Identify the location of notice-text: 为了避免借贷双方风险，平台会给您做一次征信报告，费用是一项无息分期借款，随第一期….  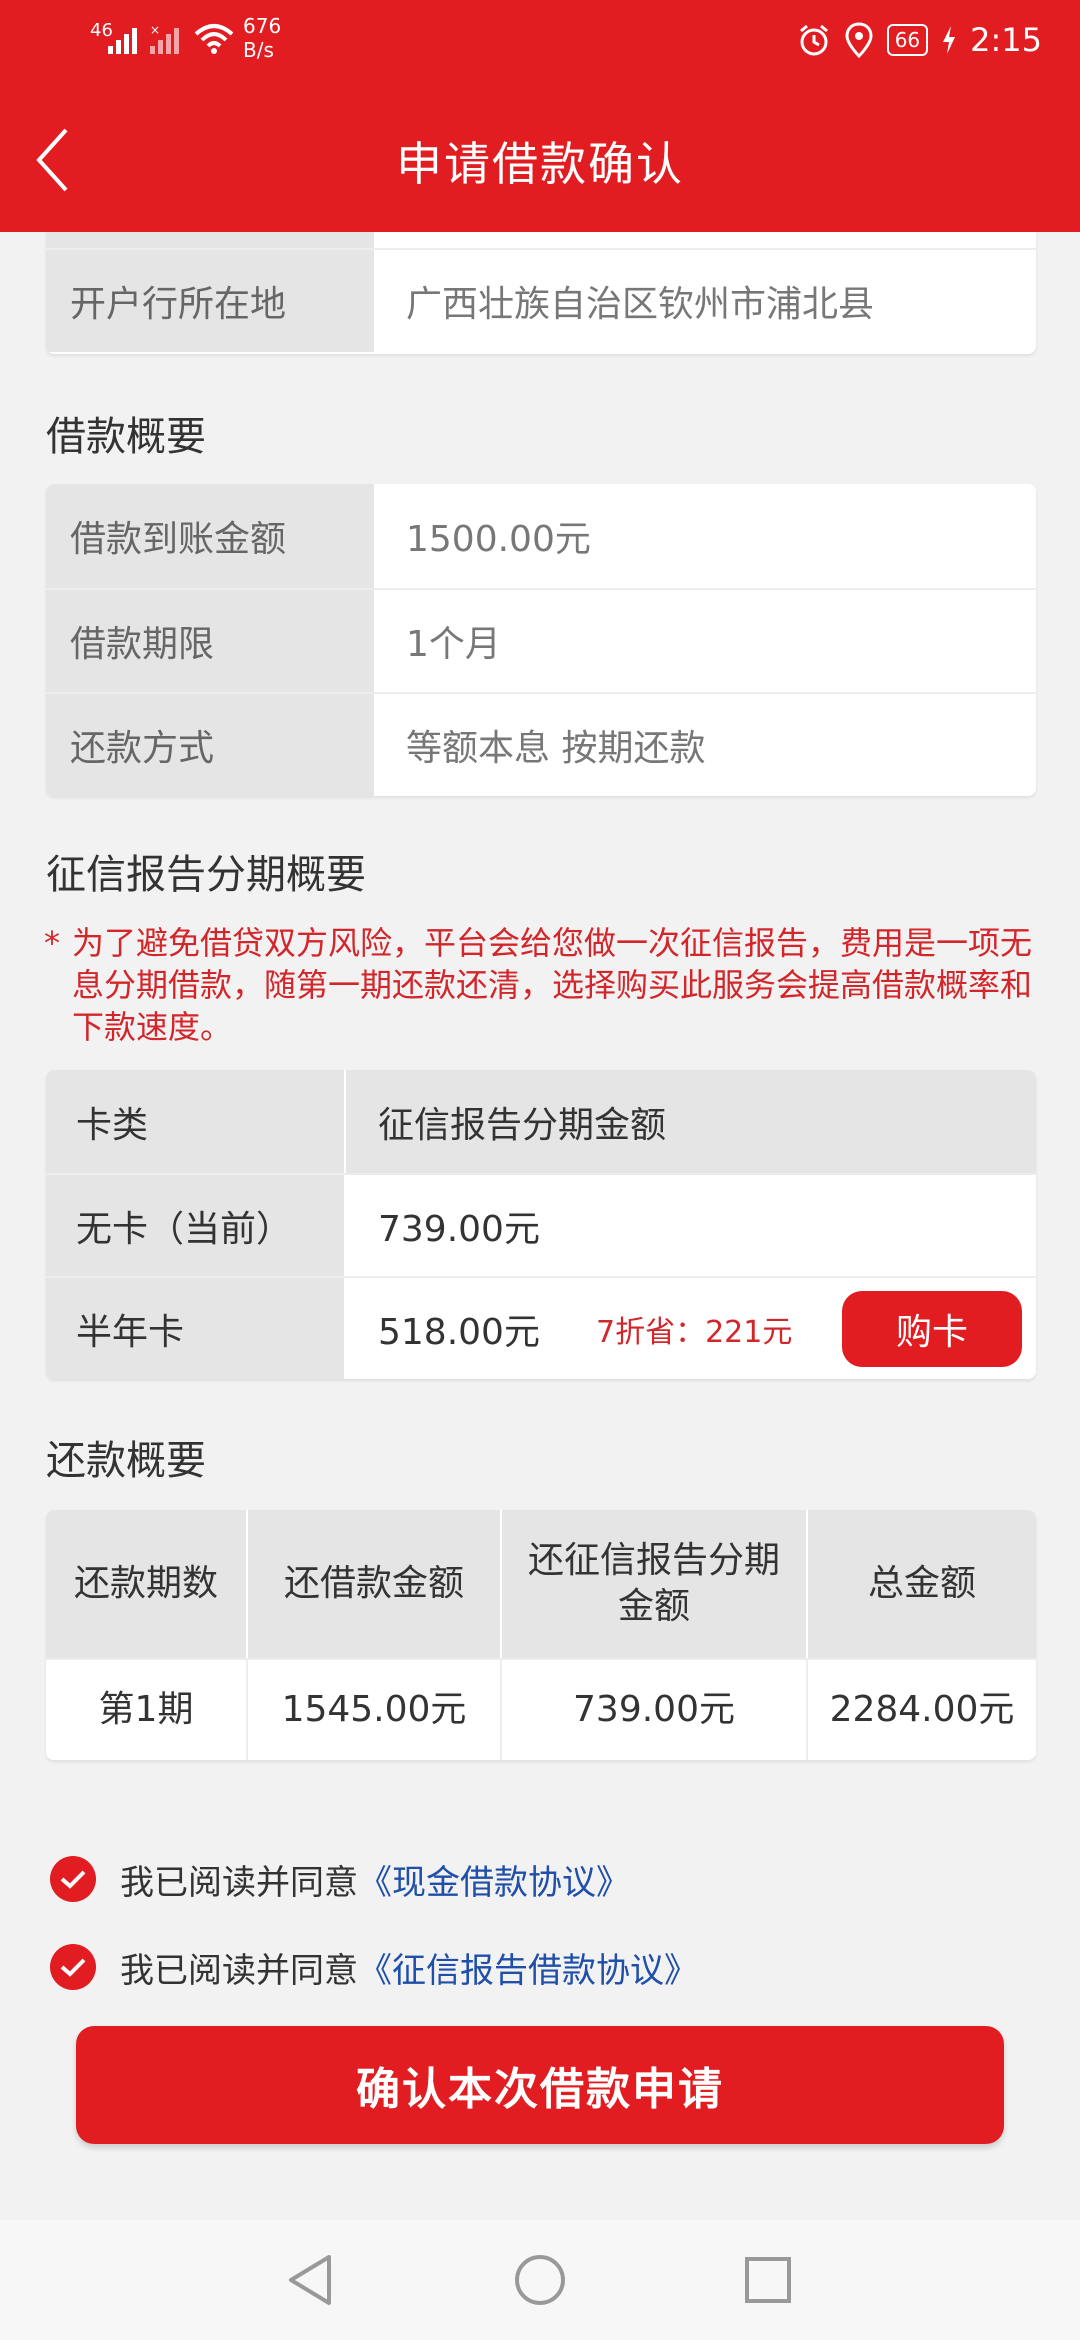
(552, 985).